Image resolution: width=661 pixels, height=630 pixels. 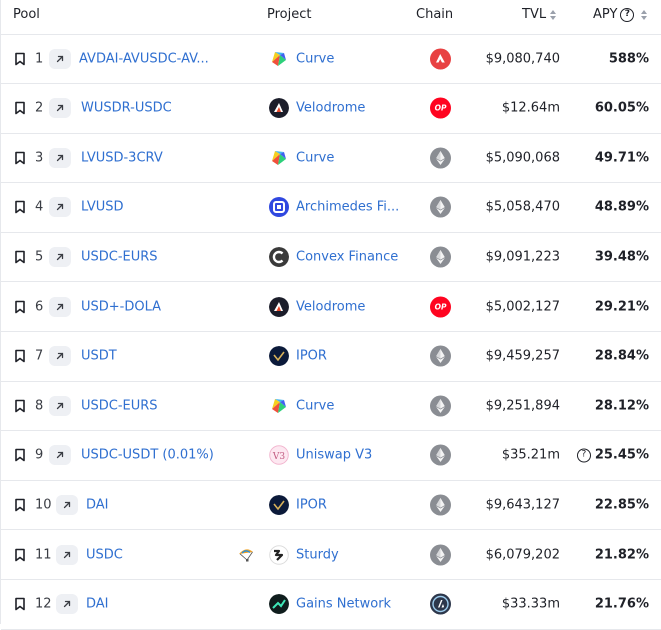 I want to click on table-row: 3 LVUSD-3CRV Curve $5,090,068 49.71%, so click(x=331, y=158).